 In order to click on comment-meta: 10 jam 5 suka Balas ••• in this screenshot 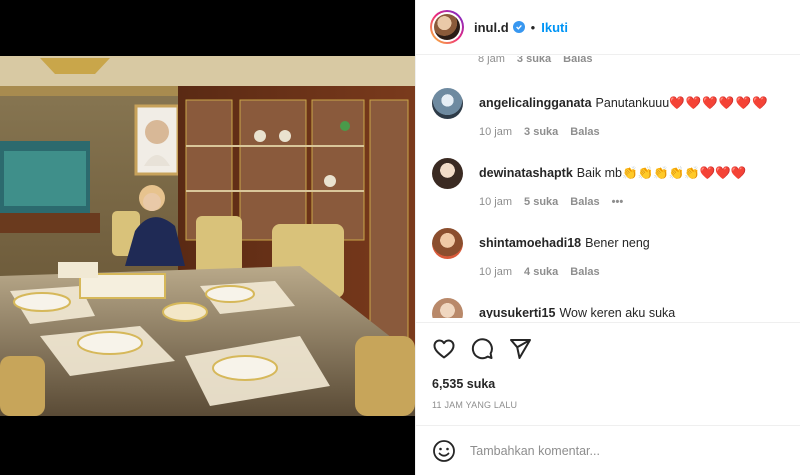, I will do `click(557, 202)`.